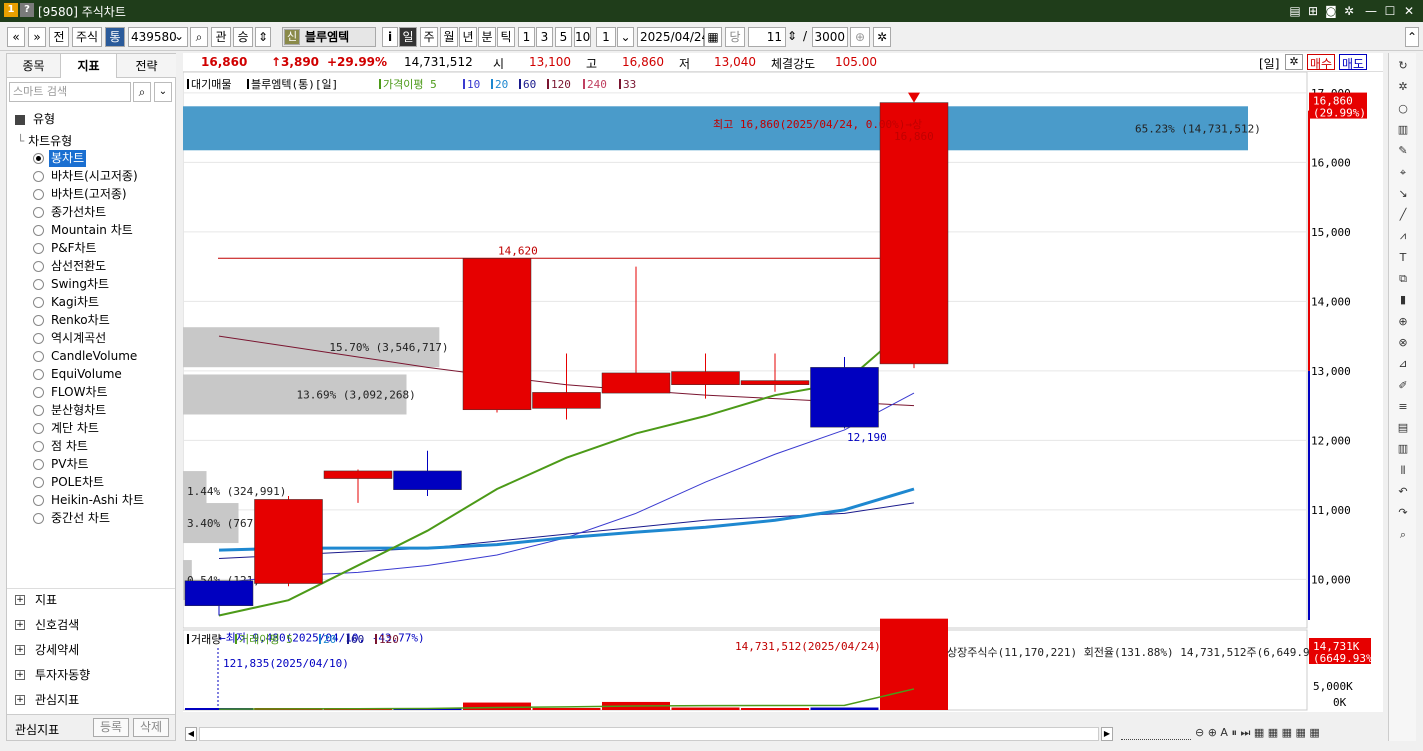  I want to click on scroll-left-icon: ◀, so click(191, 734).